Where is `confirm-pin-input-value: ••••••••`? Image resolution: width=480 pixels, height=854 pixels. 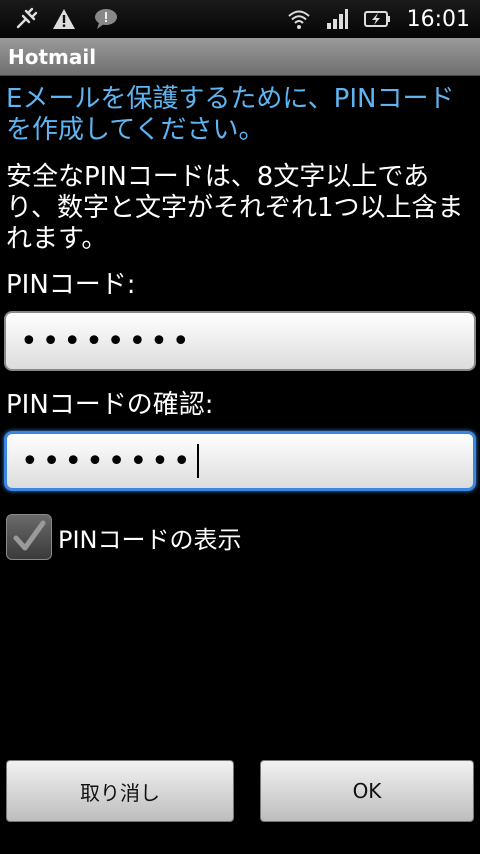 confirm-pin-input-value: •••••••• is located at coordinates (108, 461).